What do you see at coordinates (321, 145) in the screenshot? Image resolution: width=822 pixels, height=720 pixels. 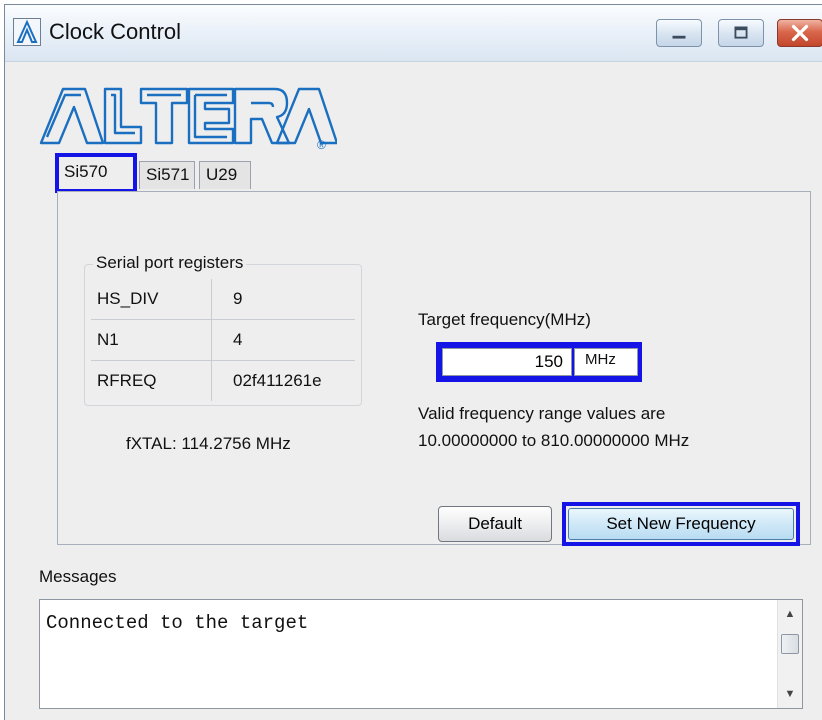 I see `logo-registered-mark: ®` at bounding box center [321, 145].